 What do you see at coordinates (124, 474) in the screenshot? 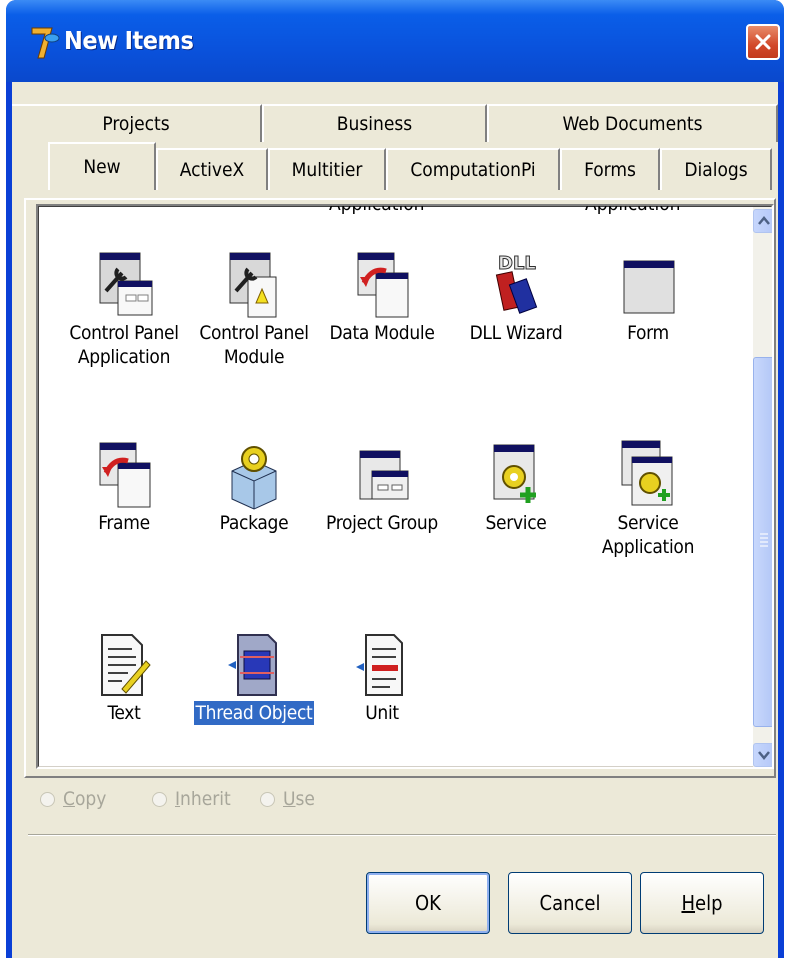
I see `frame-icon` at bounding box center [124, 474].